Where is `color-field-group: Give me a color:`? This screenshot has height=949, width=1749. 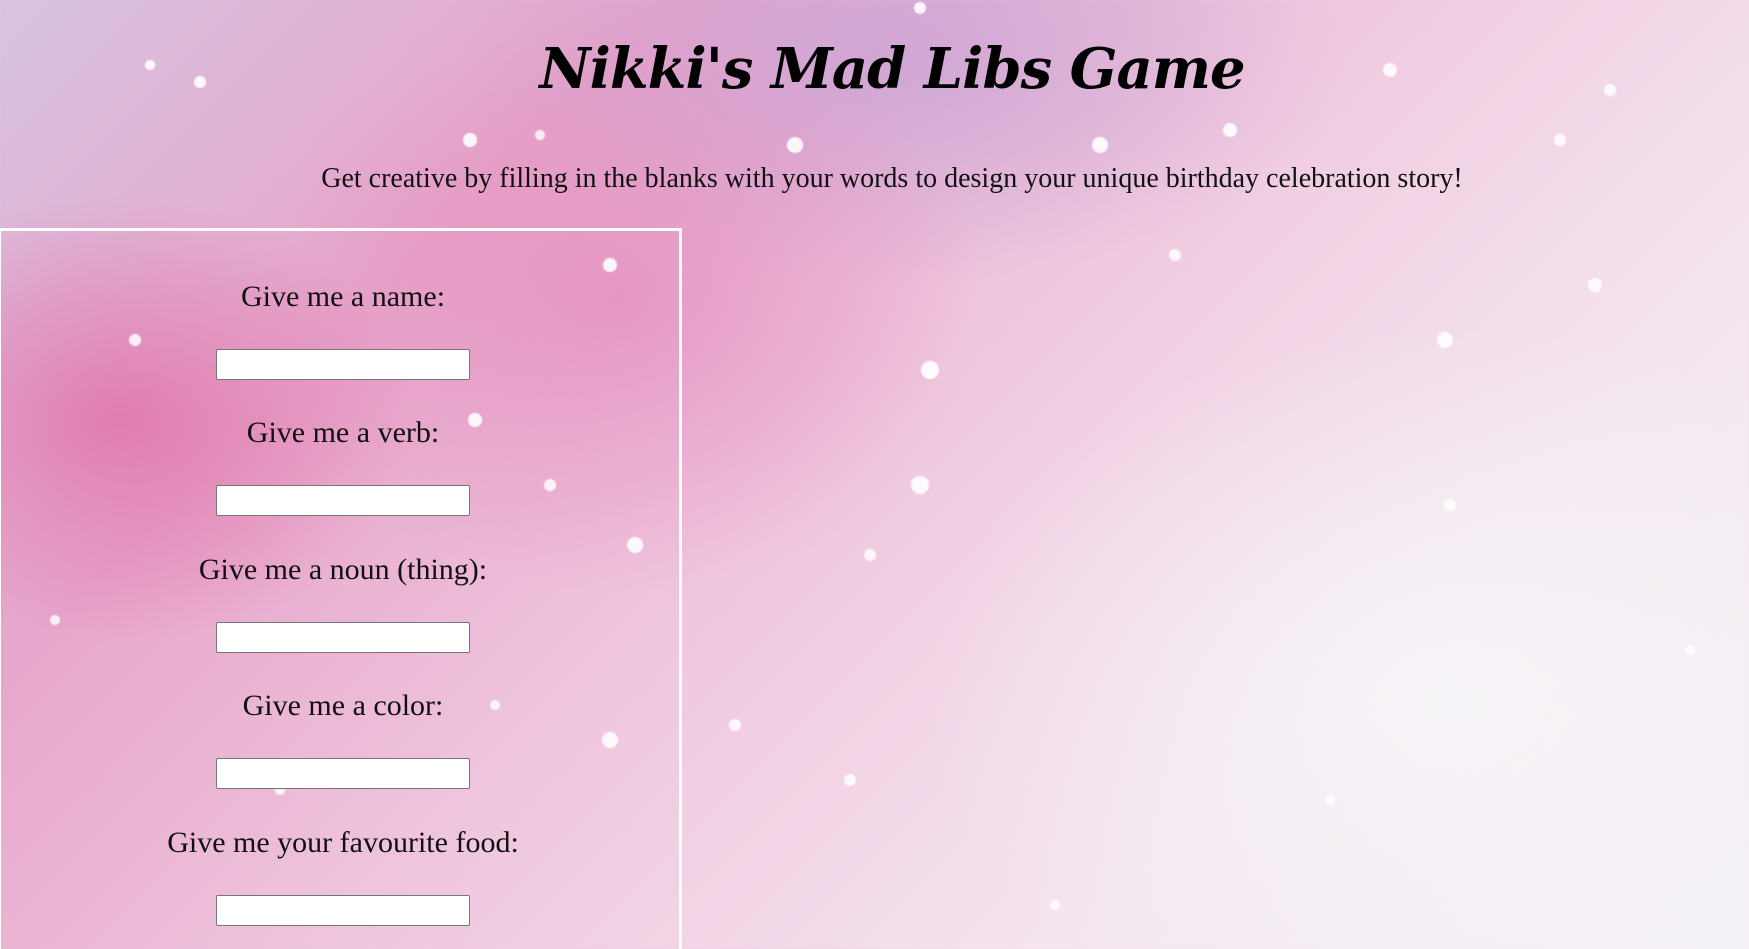 color-field-group: Give me a color: is located at coordinates (343, 738).